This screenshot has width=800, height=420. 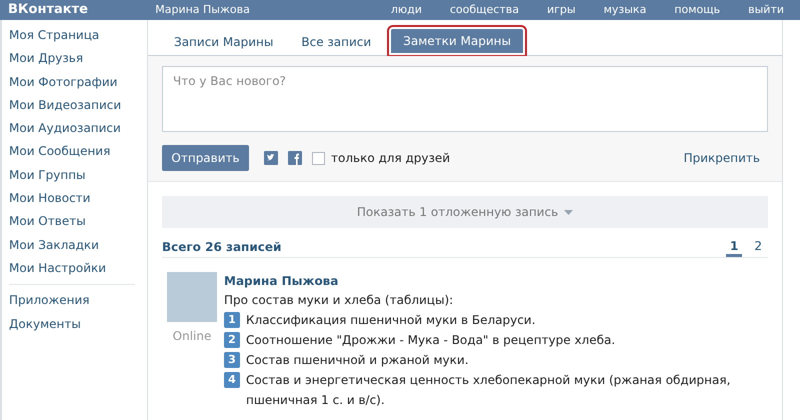 I want to click on post-input: Что у Вас нового?, so click(x=465, y=99).